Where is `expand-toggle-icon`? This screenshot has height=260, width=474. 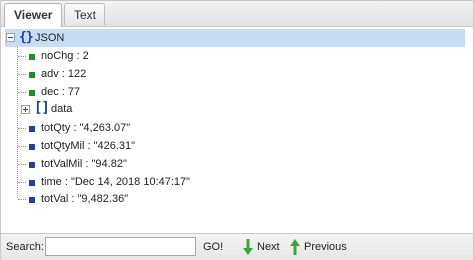 expand-toggle-icon is located at coordinates (25, 109).